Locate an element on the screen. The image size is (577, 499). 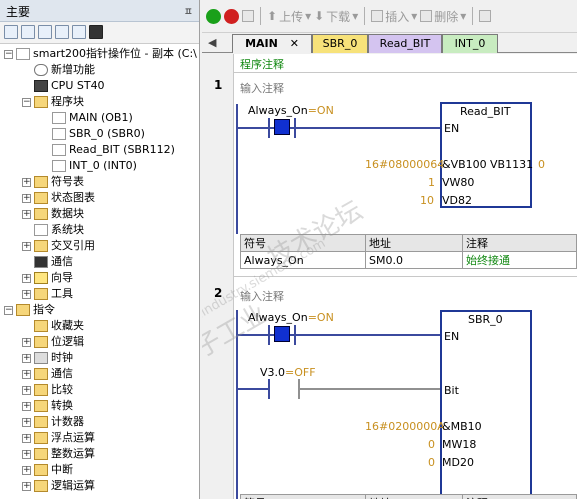
tree-item: MAIN (OB1) is located at coordinates (99, 118).